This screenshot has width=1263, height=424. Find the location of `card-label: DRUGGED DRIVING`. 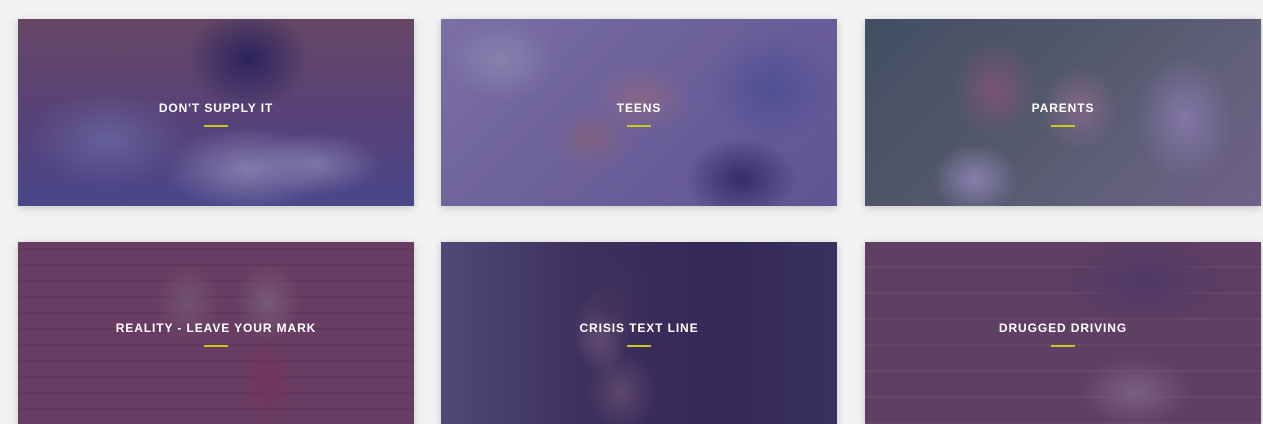

card-label: DRUGGED DRIVING is located at coordinates (1063, 333).